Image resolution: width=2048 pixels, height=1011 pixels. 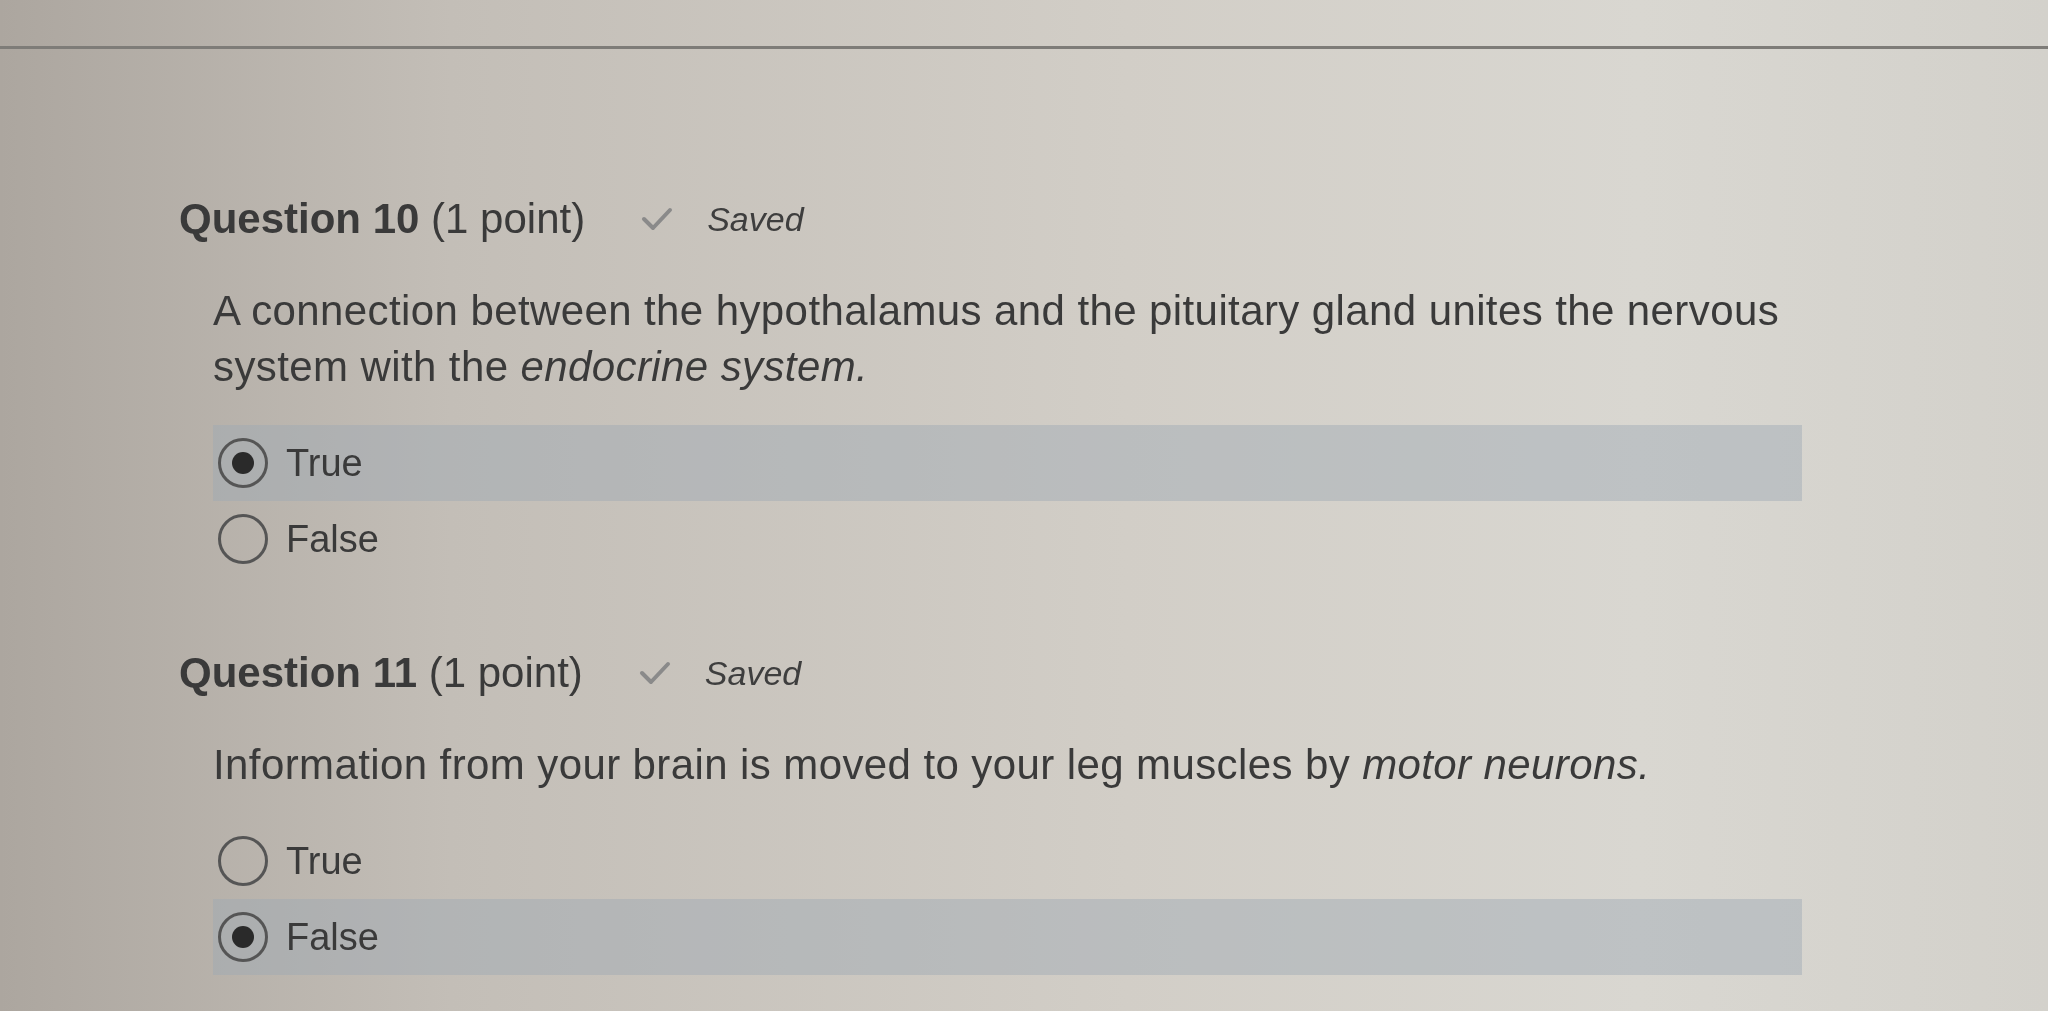 What do you see at coordinates (382, 219) in the screenshot?
I see `question-title: Question 10 (1 point)` at bounding box center [382, 219].